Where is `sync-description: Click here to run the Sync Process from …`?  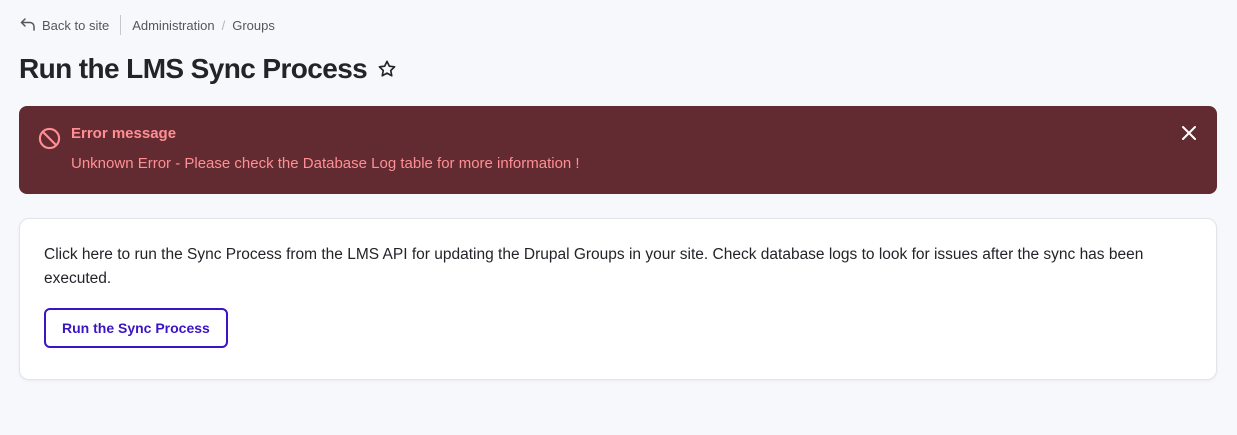 sync-description: Click here to run the Sync Process from … is located at coordinates (594, 266).